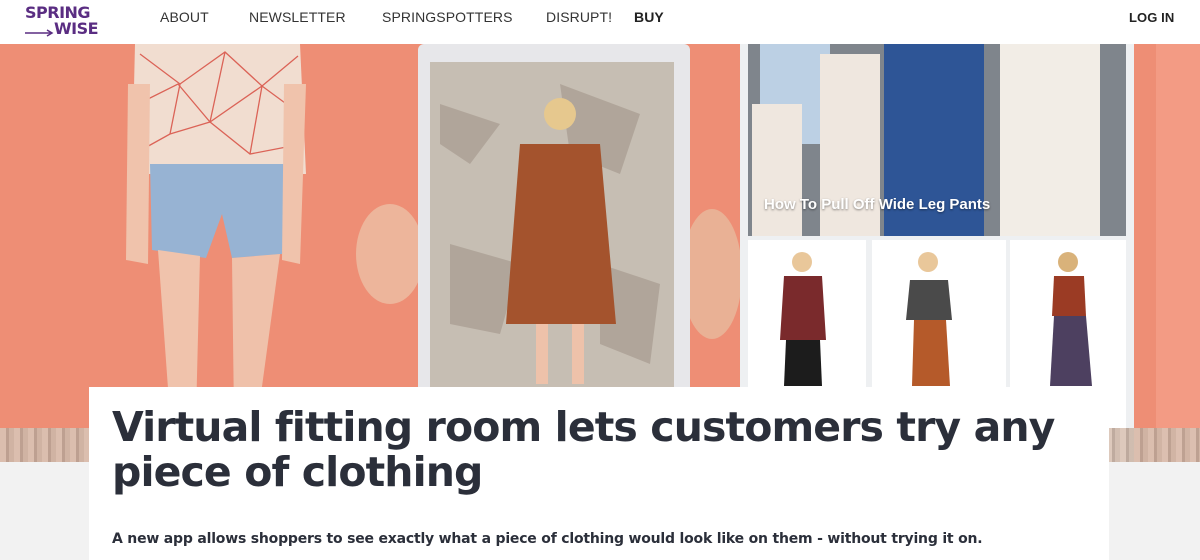 The image size is (1200, 560). Describe the element at coordinates (1151, 17) in the screenshot. I see `login-link: LOG IN` at that location.